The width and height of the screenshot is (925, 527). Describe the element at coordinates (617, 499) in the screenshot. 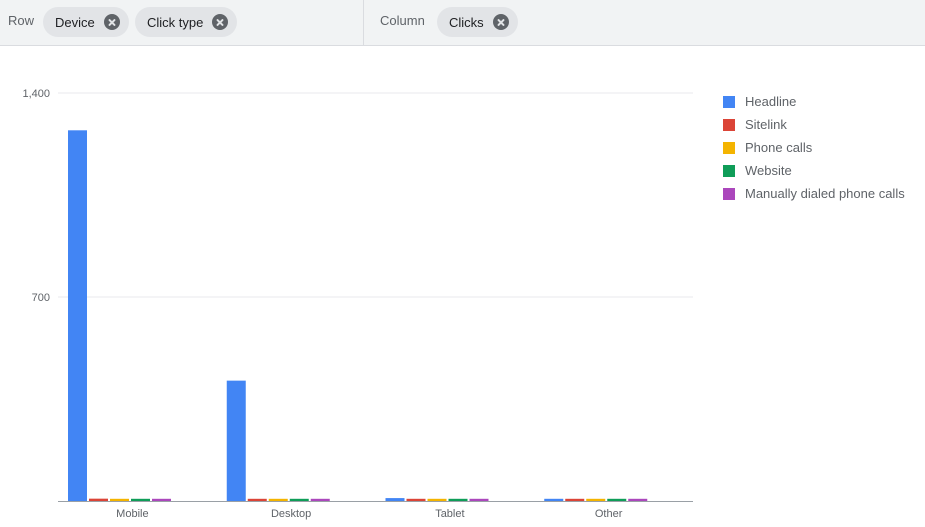

I see `bar-website-other` at that location.